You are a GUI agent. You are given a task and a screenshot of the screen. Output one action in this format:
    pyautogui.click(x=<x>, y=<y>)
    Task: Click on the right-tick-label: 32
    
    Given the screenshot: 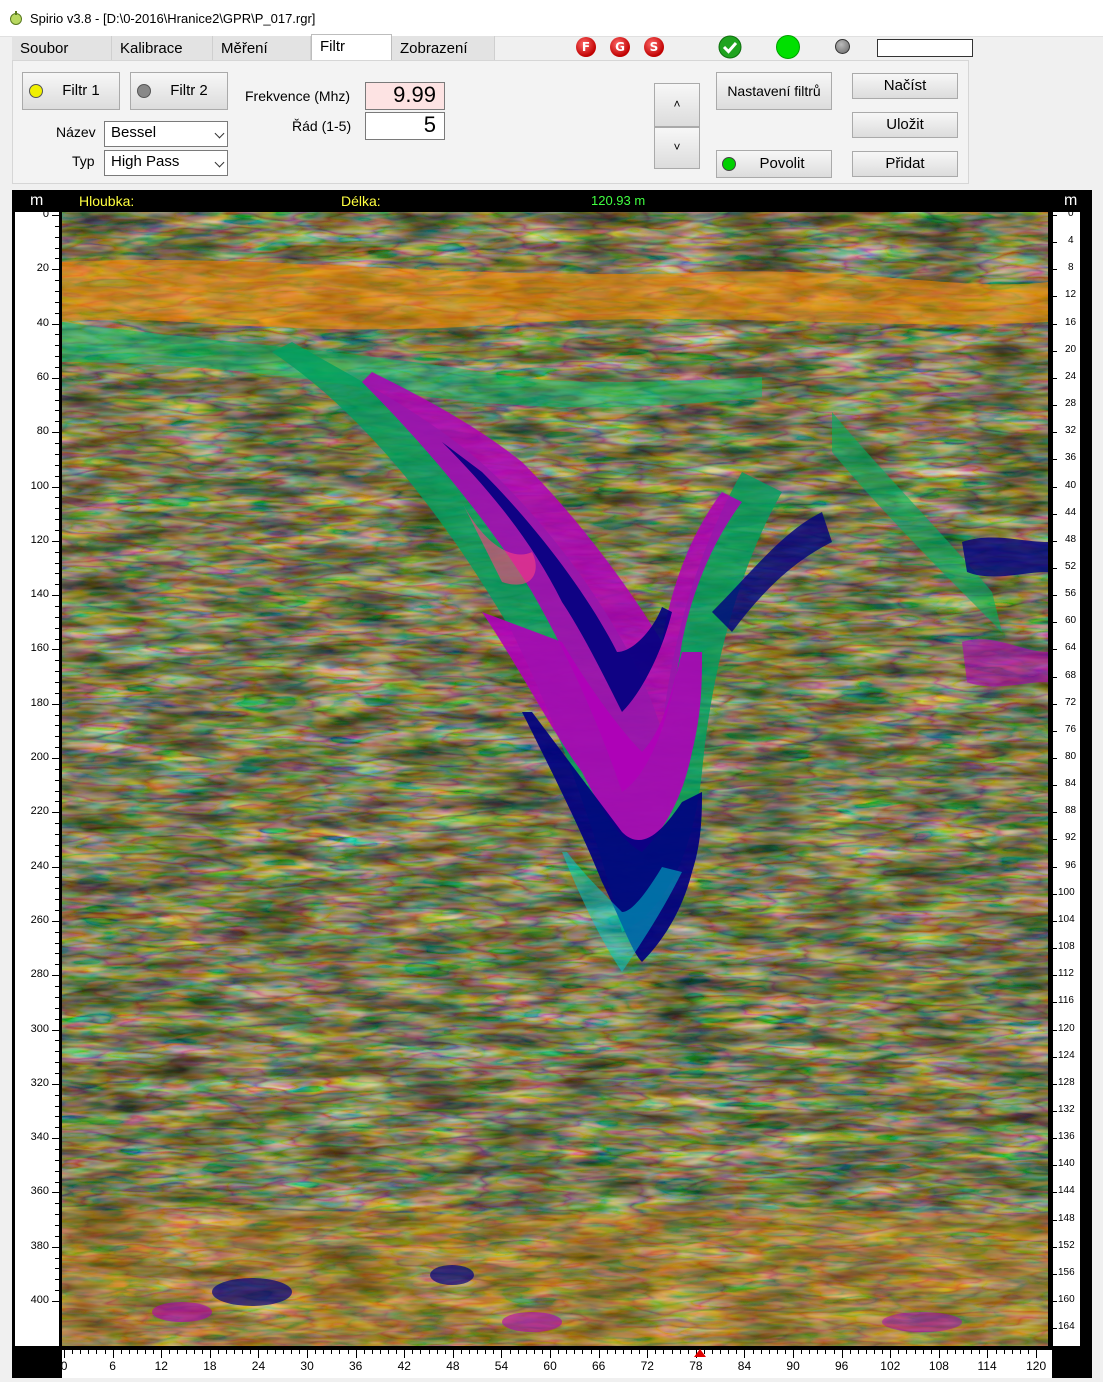 What is the action you would take?
    pyautogui.click(x=1071, y=431)
    